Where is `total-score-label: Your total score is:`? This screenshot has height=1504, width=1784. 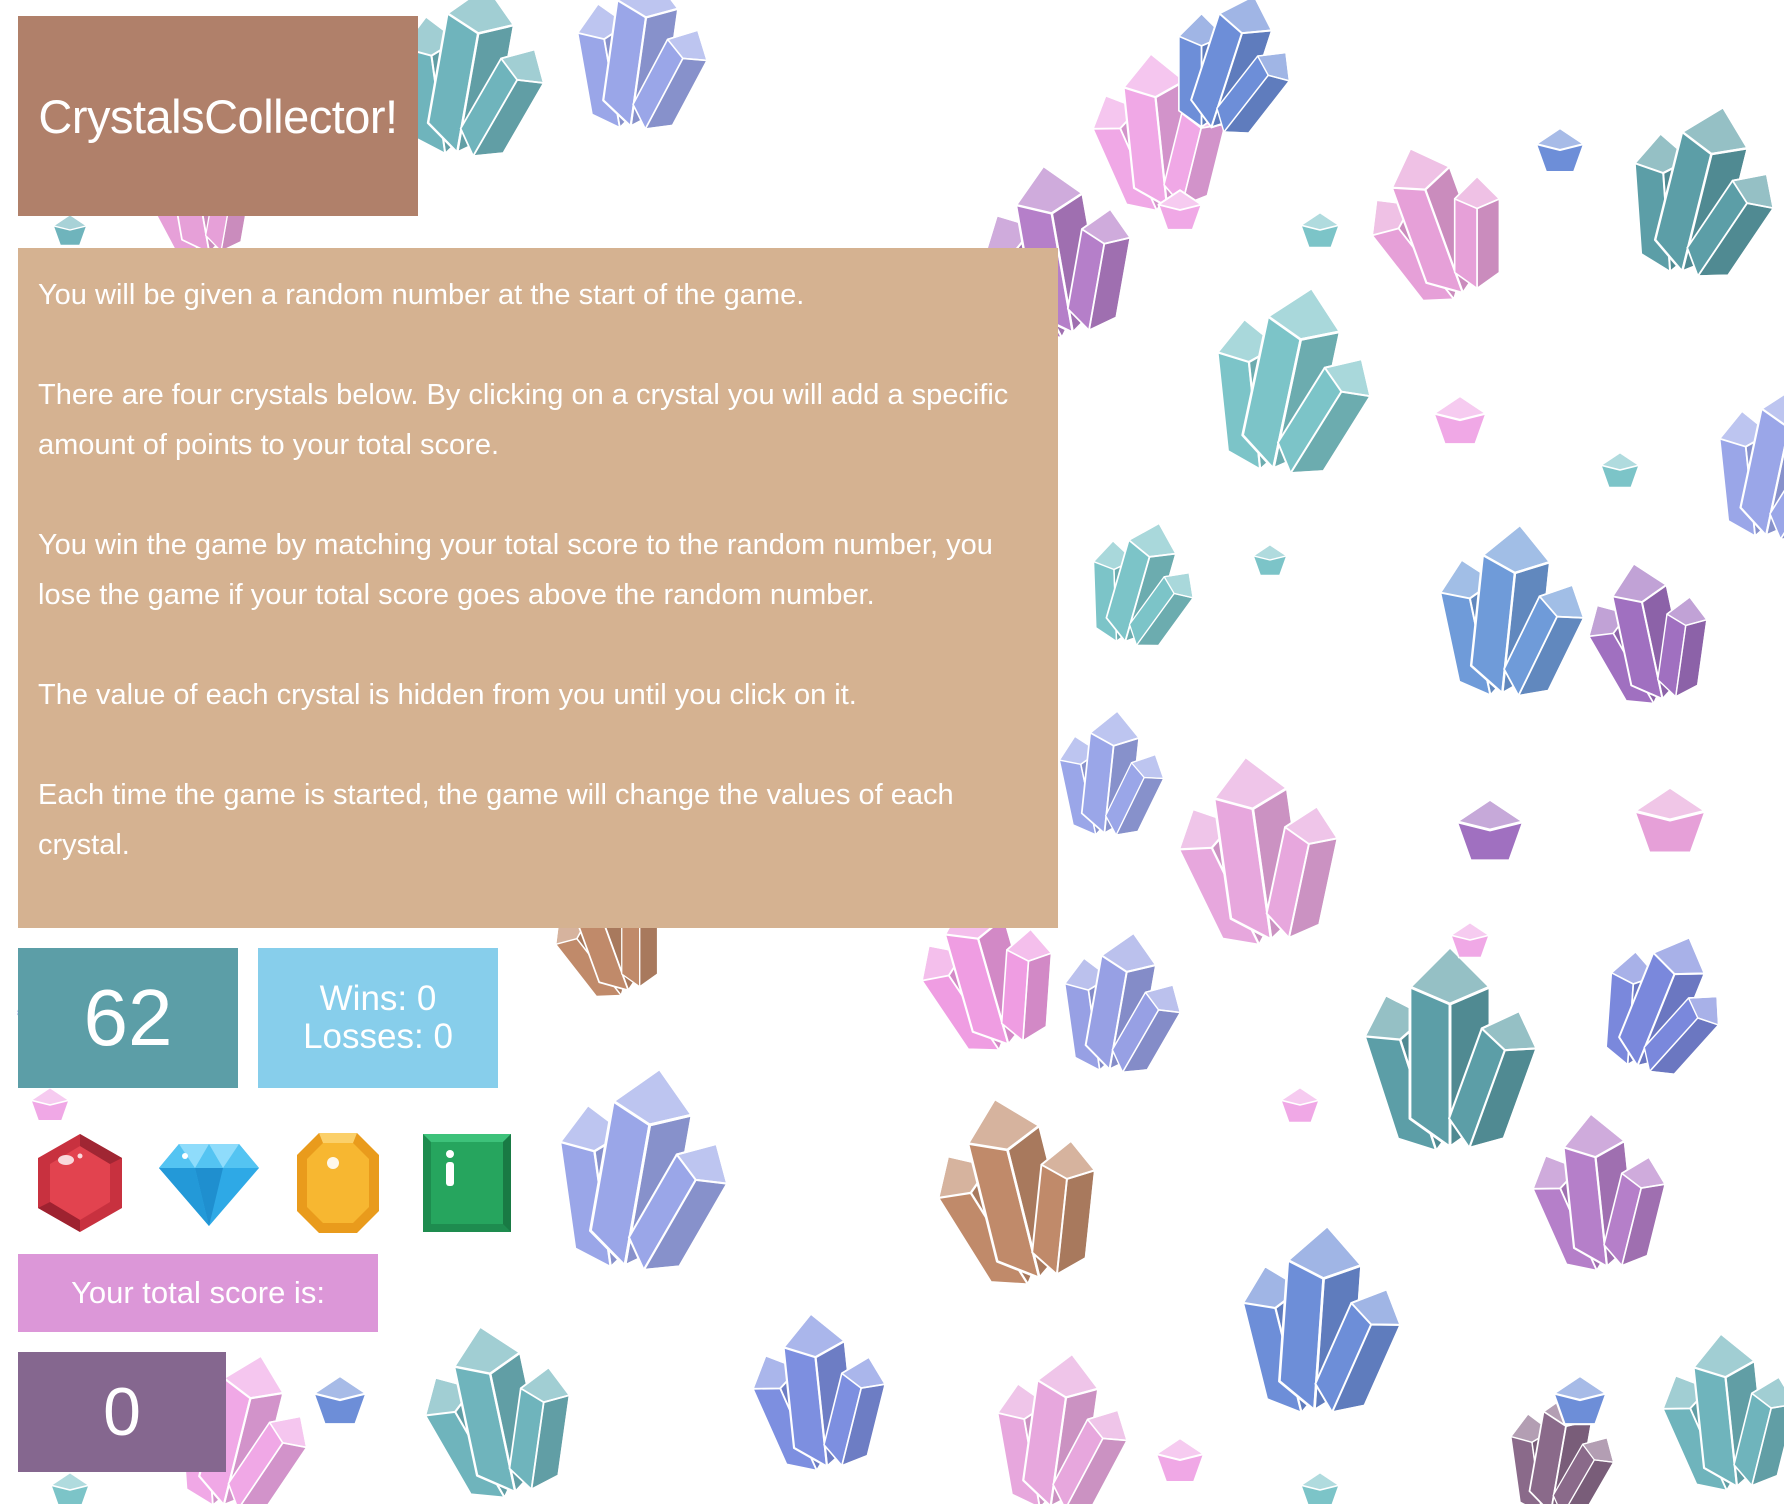 total-score-label: Your total score is: is located at coordinates (198, 1293).